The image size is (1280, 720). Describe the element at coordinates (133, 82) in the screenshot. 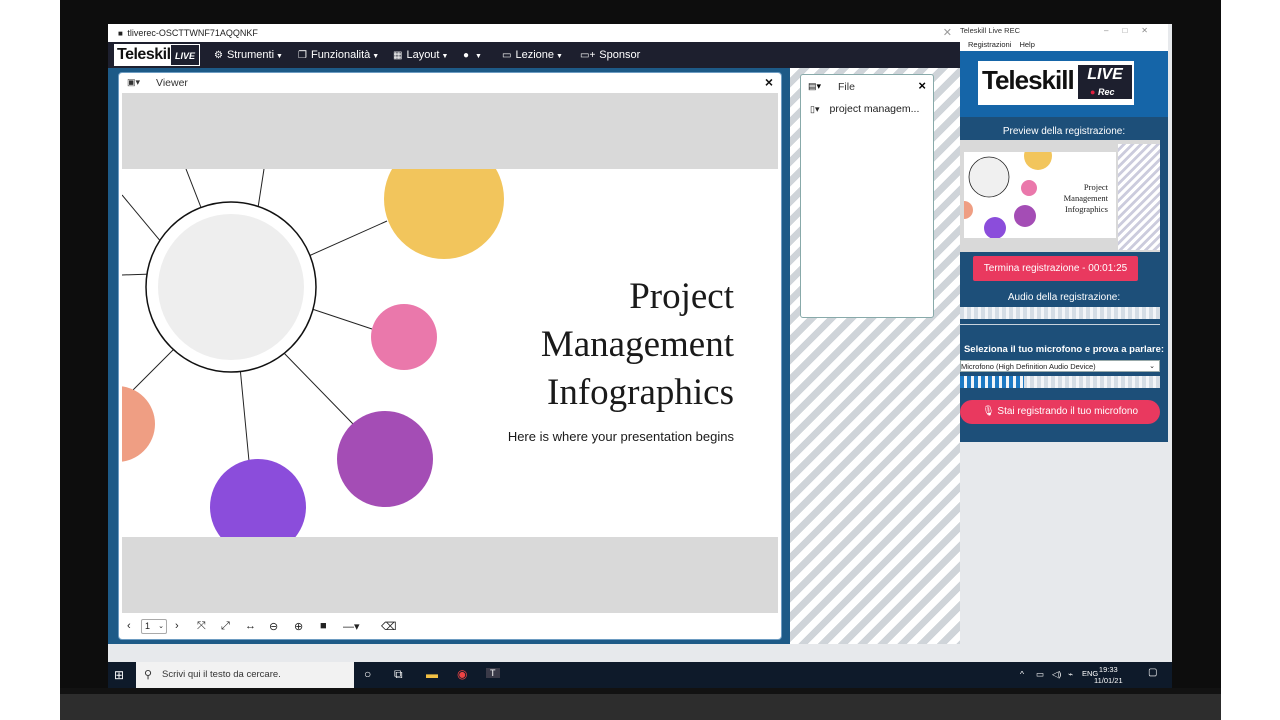

I see `image-icon: ▣▾` at that location.